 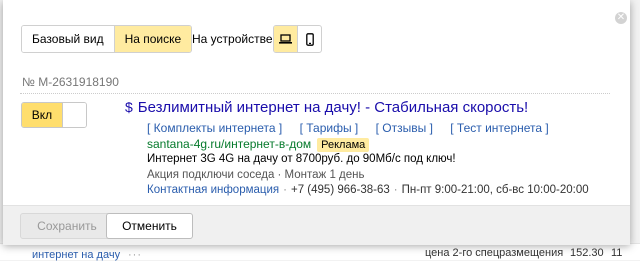 What do you see at coordinates (329, 128) in the screenshot?
I see `sitelink-tariffs: [ Тарифы ]` at bounding box center [329, 128].